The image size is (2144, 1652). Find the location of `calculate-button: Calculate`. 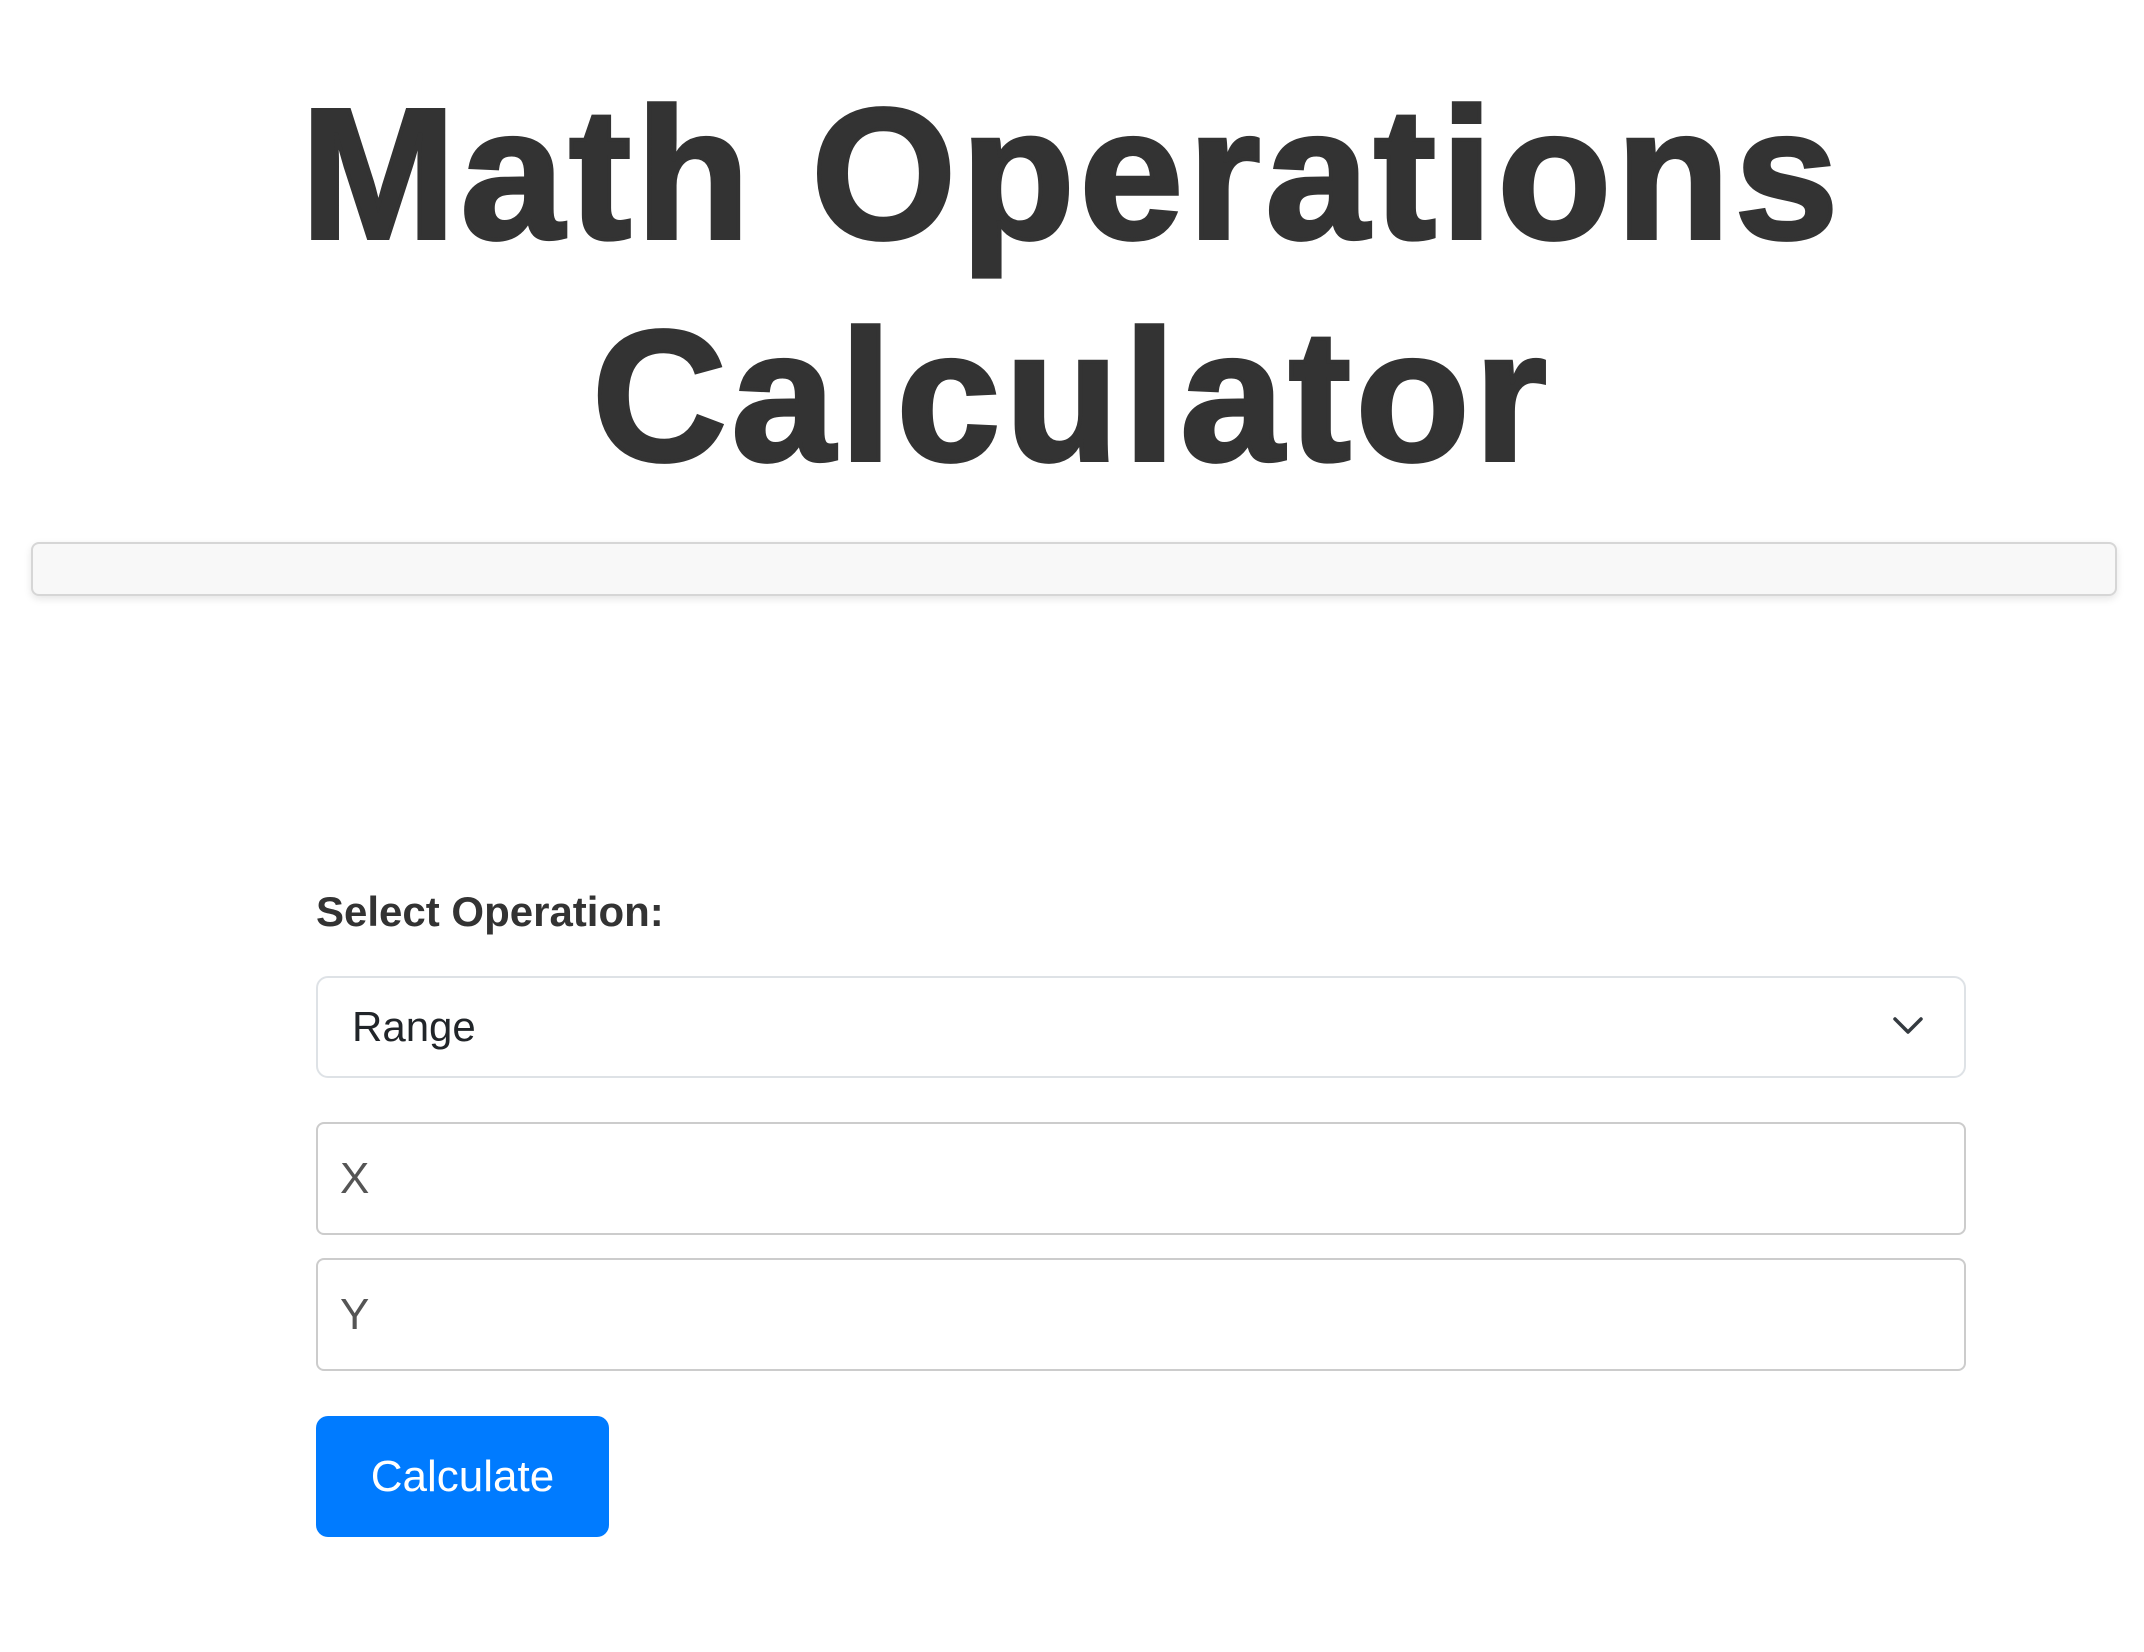

calculate-button: Calculate is located at coordinates (462, 1476).